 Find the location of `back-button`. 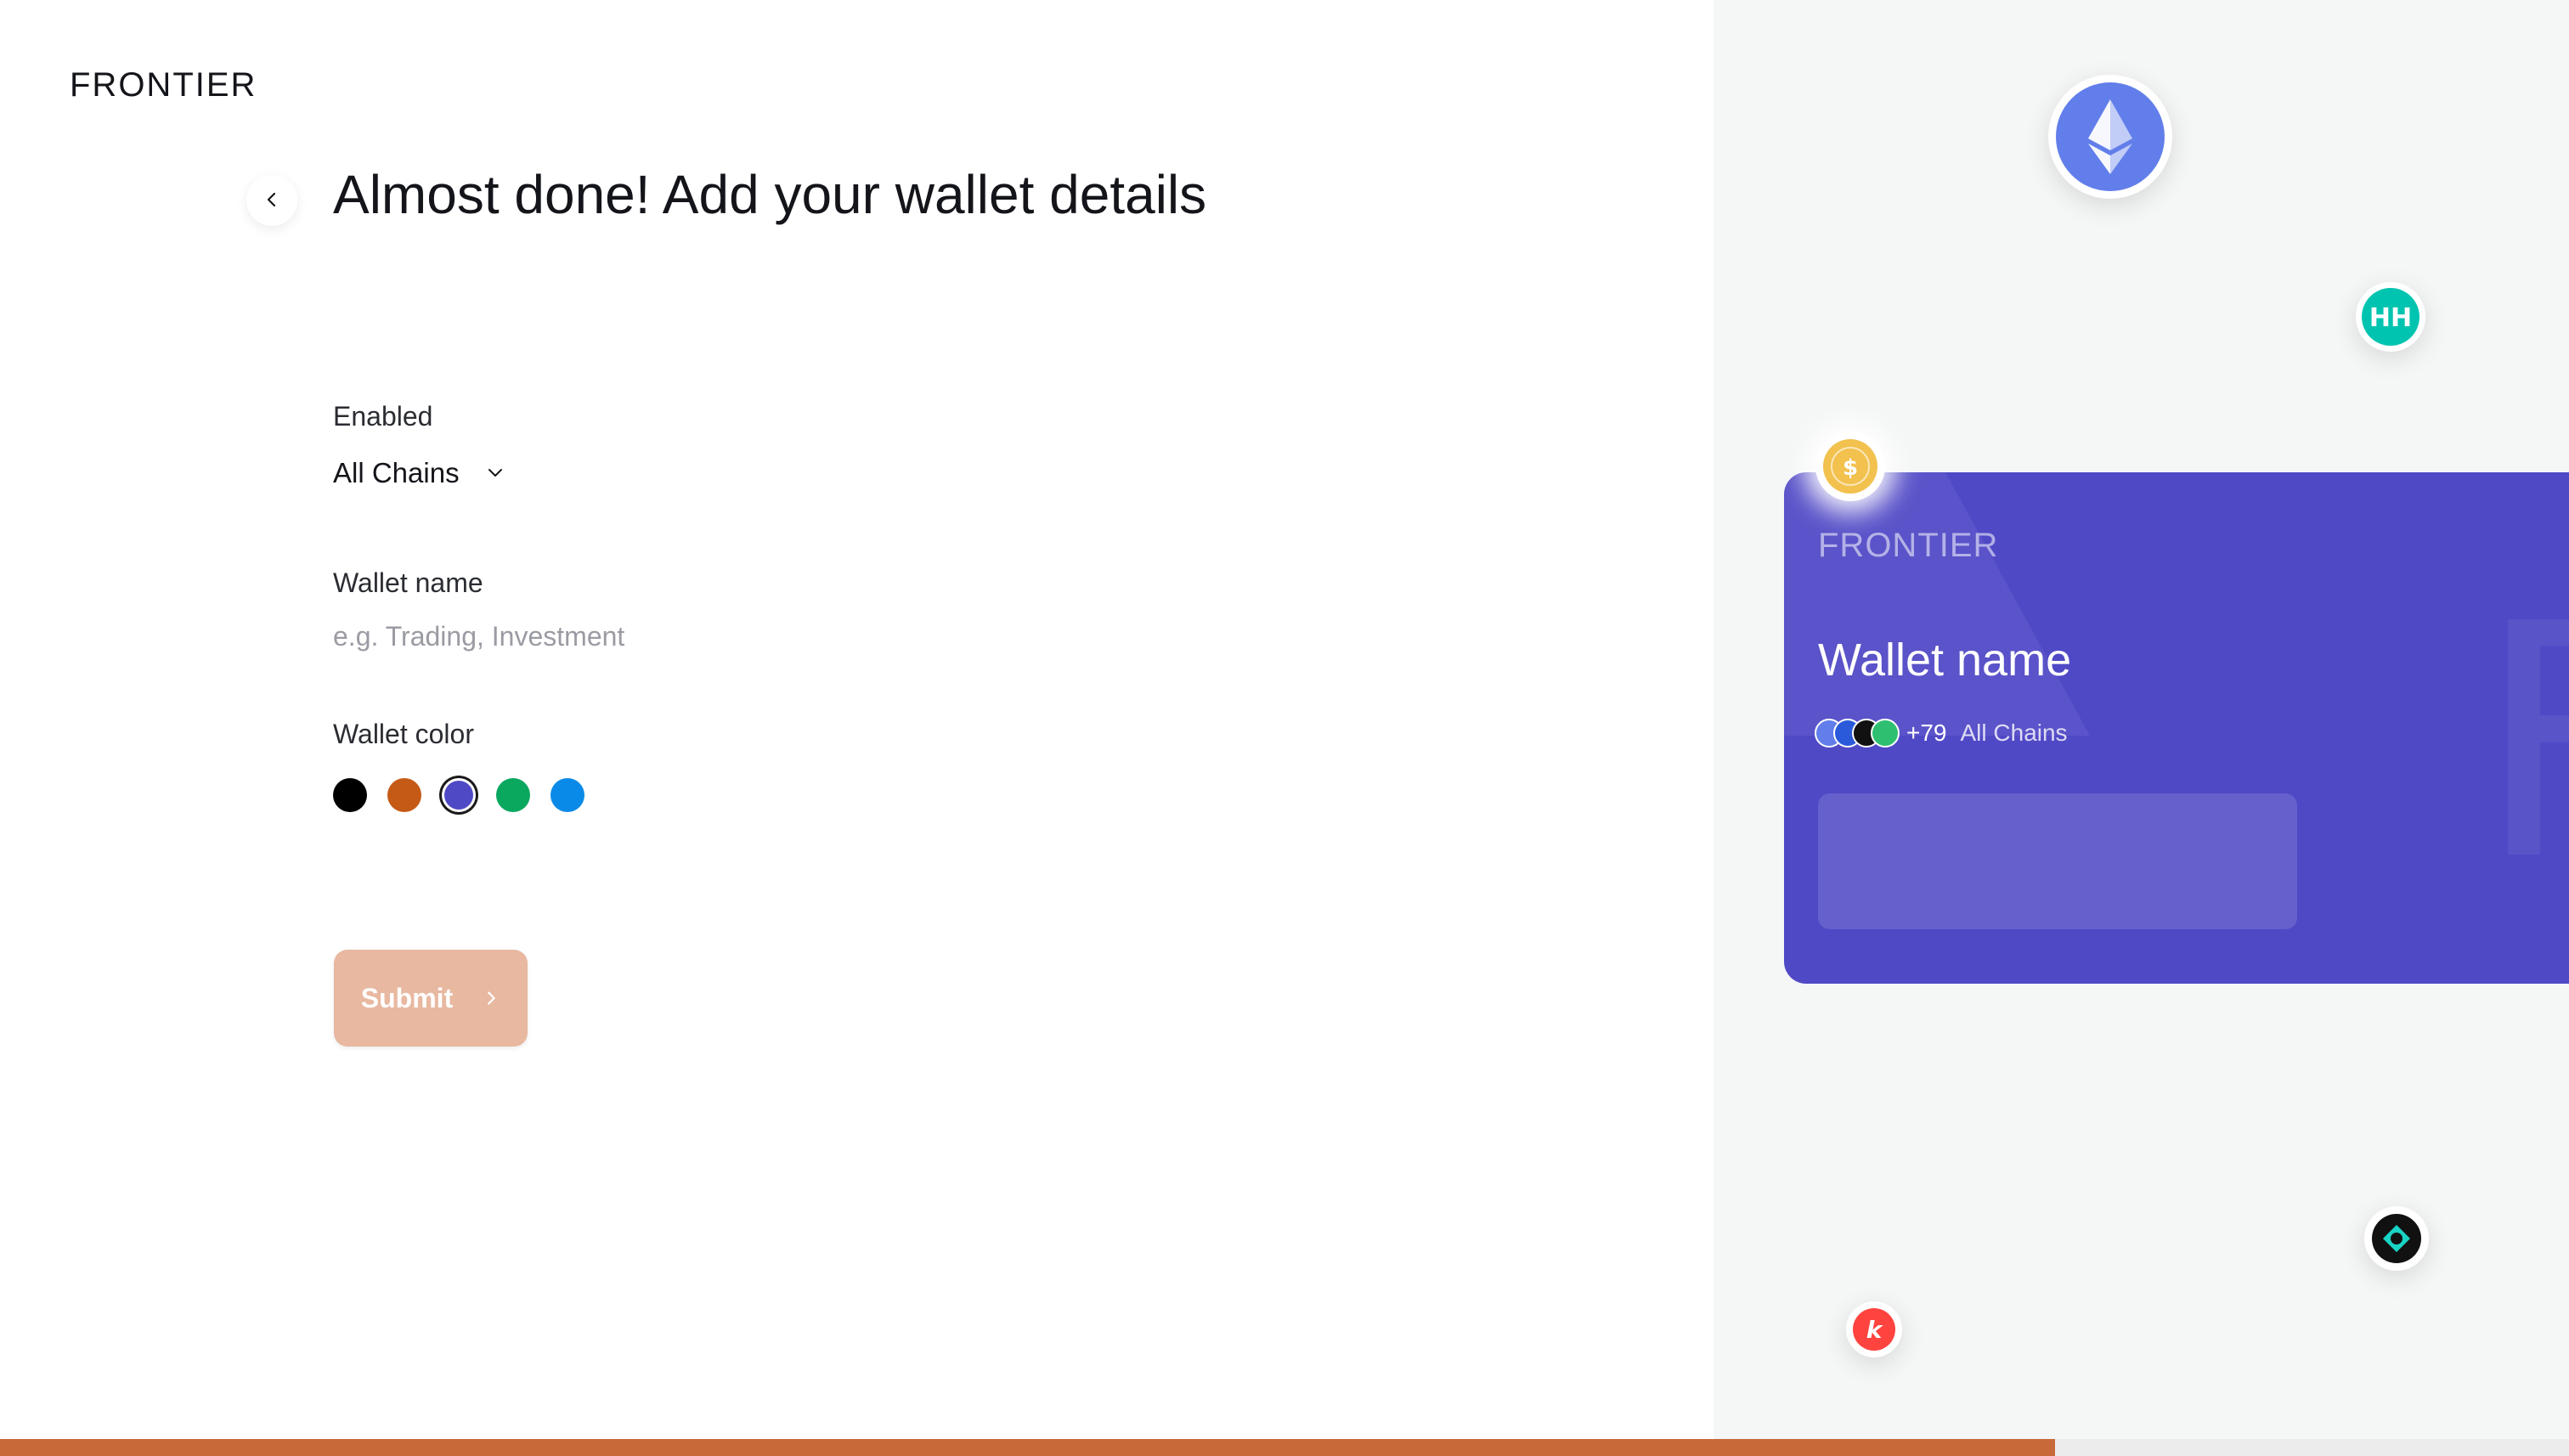

back-button is located at coordinates (271, 201).